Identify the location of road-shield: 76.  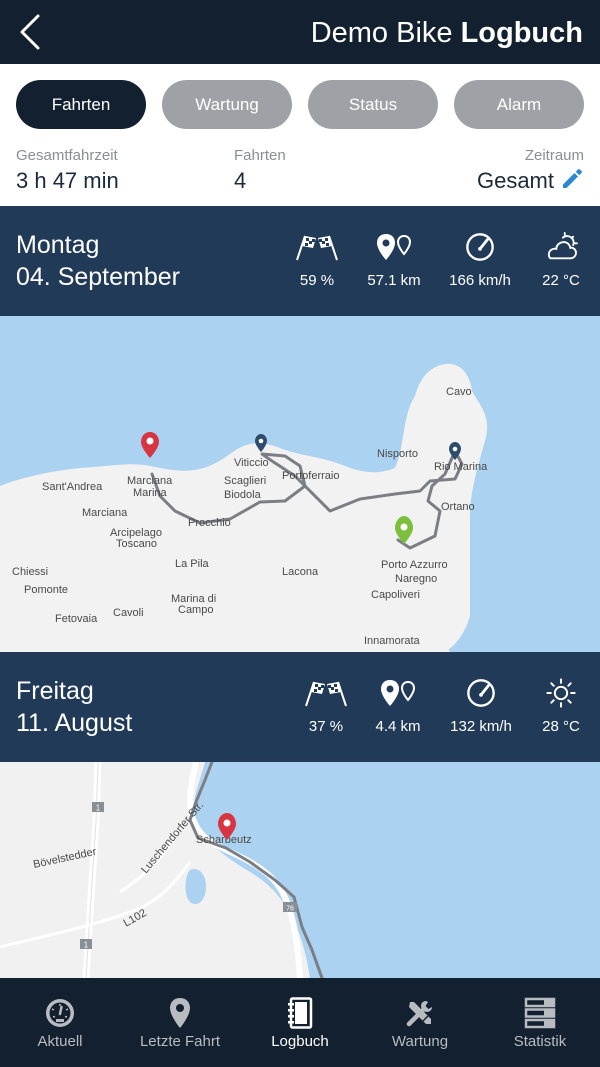
(290, 907).